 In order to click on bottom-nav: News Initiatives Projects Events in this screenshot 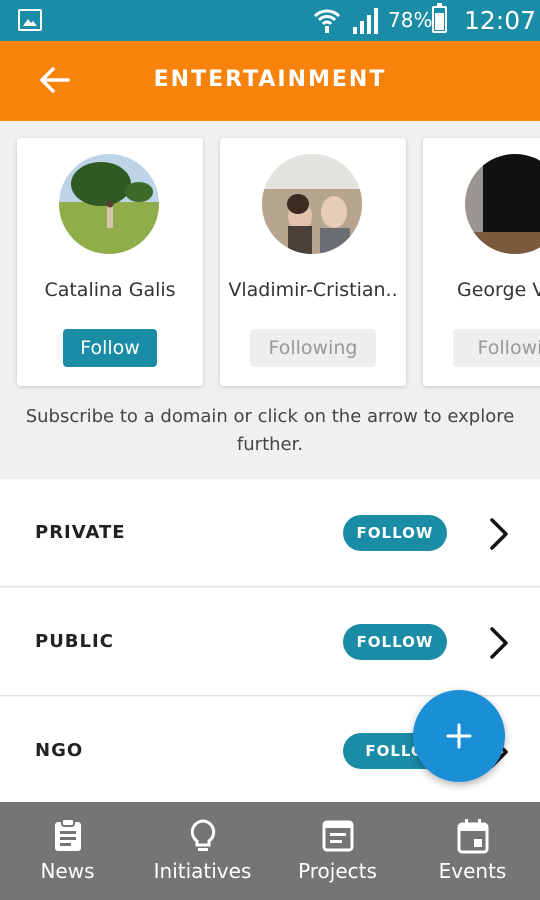, I will do `click(270, 851)`.